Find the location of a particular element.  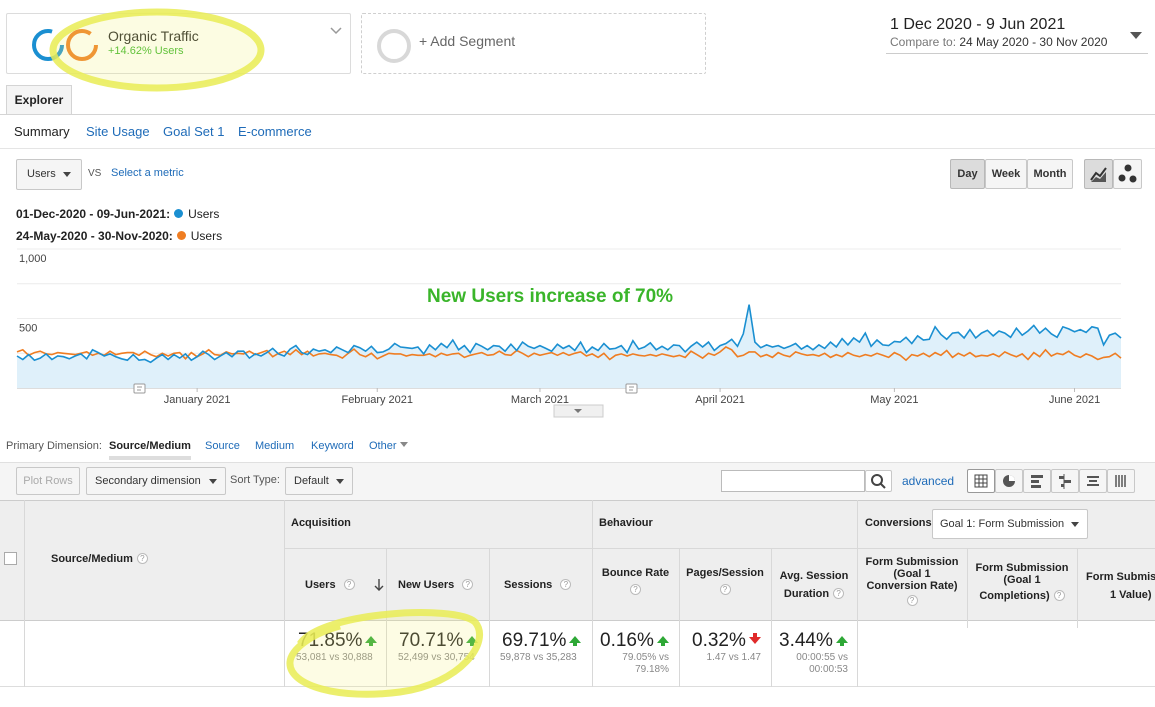

tab-explorer: Explorer is located at coordinates (39, 100).